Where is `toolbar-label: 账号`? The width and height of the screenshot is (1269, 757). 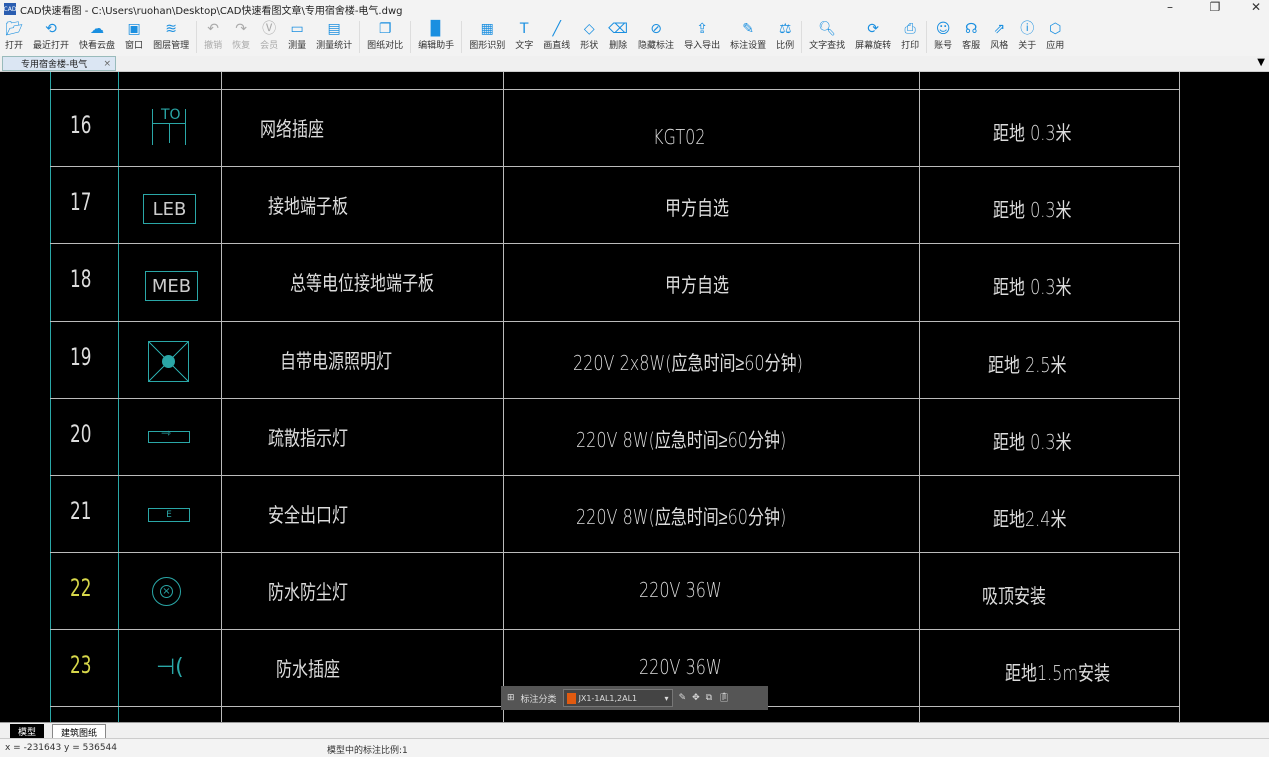
toolbar-label: 账号 is located at coordinates (943, 46).